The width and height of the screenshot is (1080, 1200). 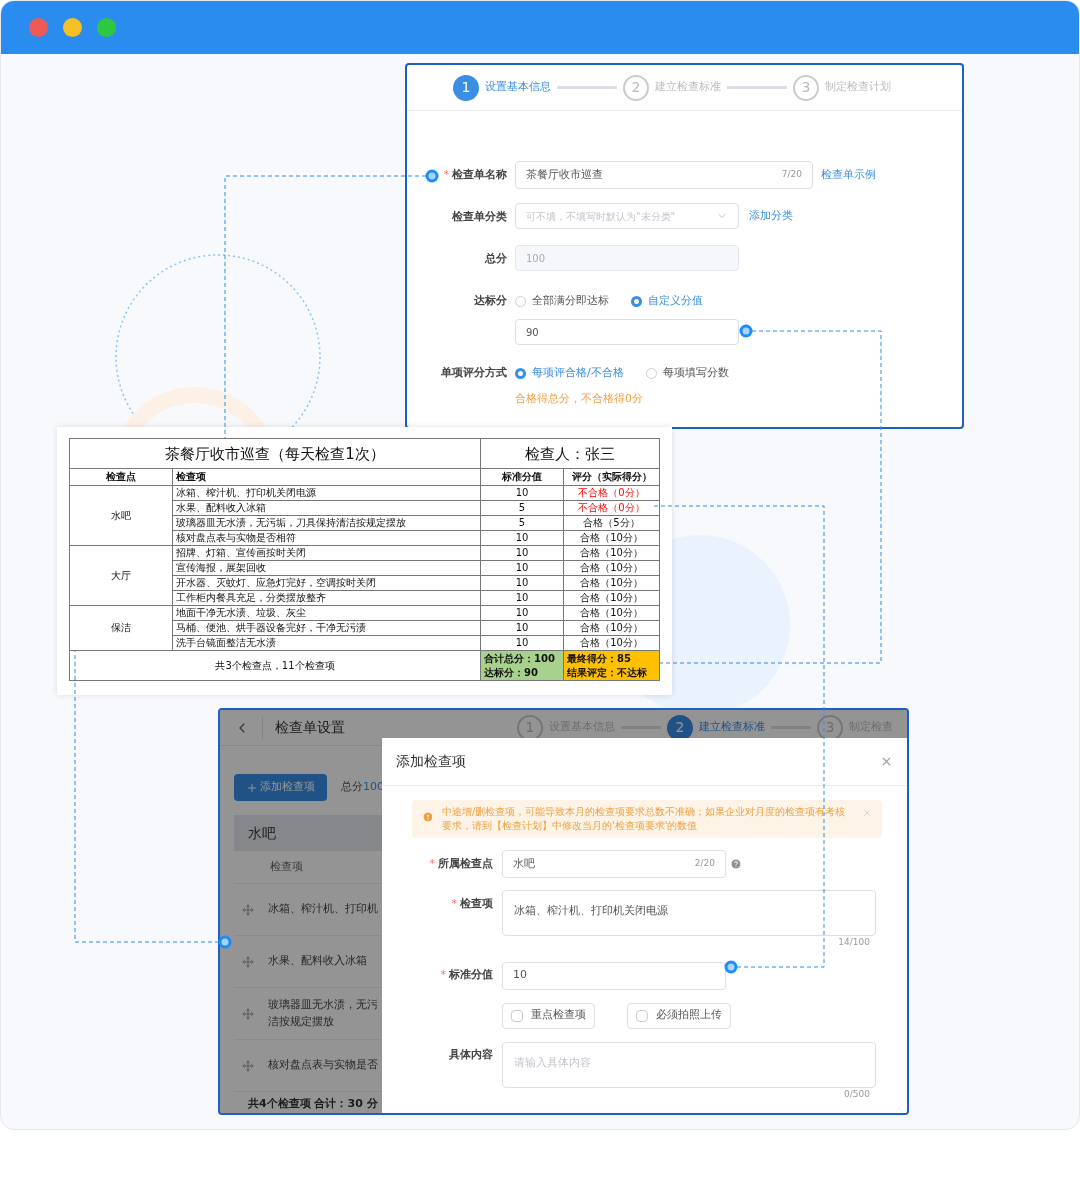 What do you see at coordinates (326, 583) in the screenshot?
I see `table-cell: 开水器、灭蚊灯、应急灯完好，空调按时关闭` at bounding box center [326, 583].